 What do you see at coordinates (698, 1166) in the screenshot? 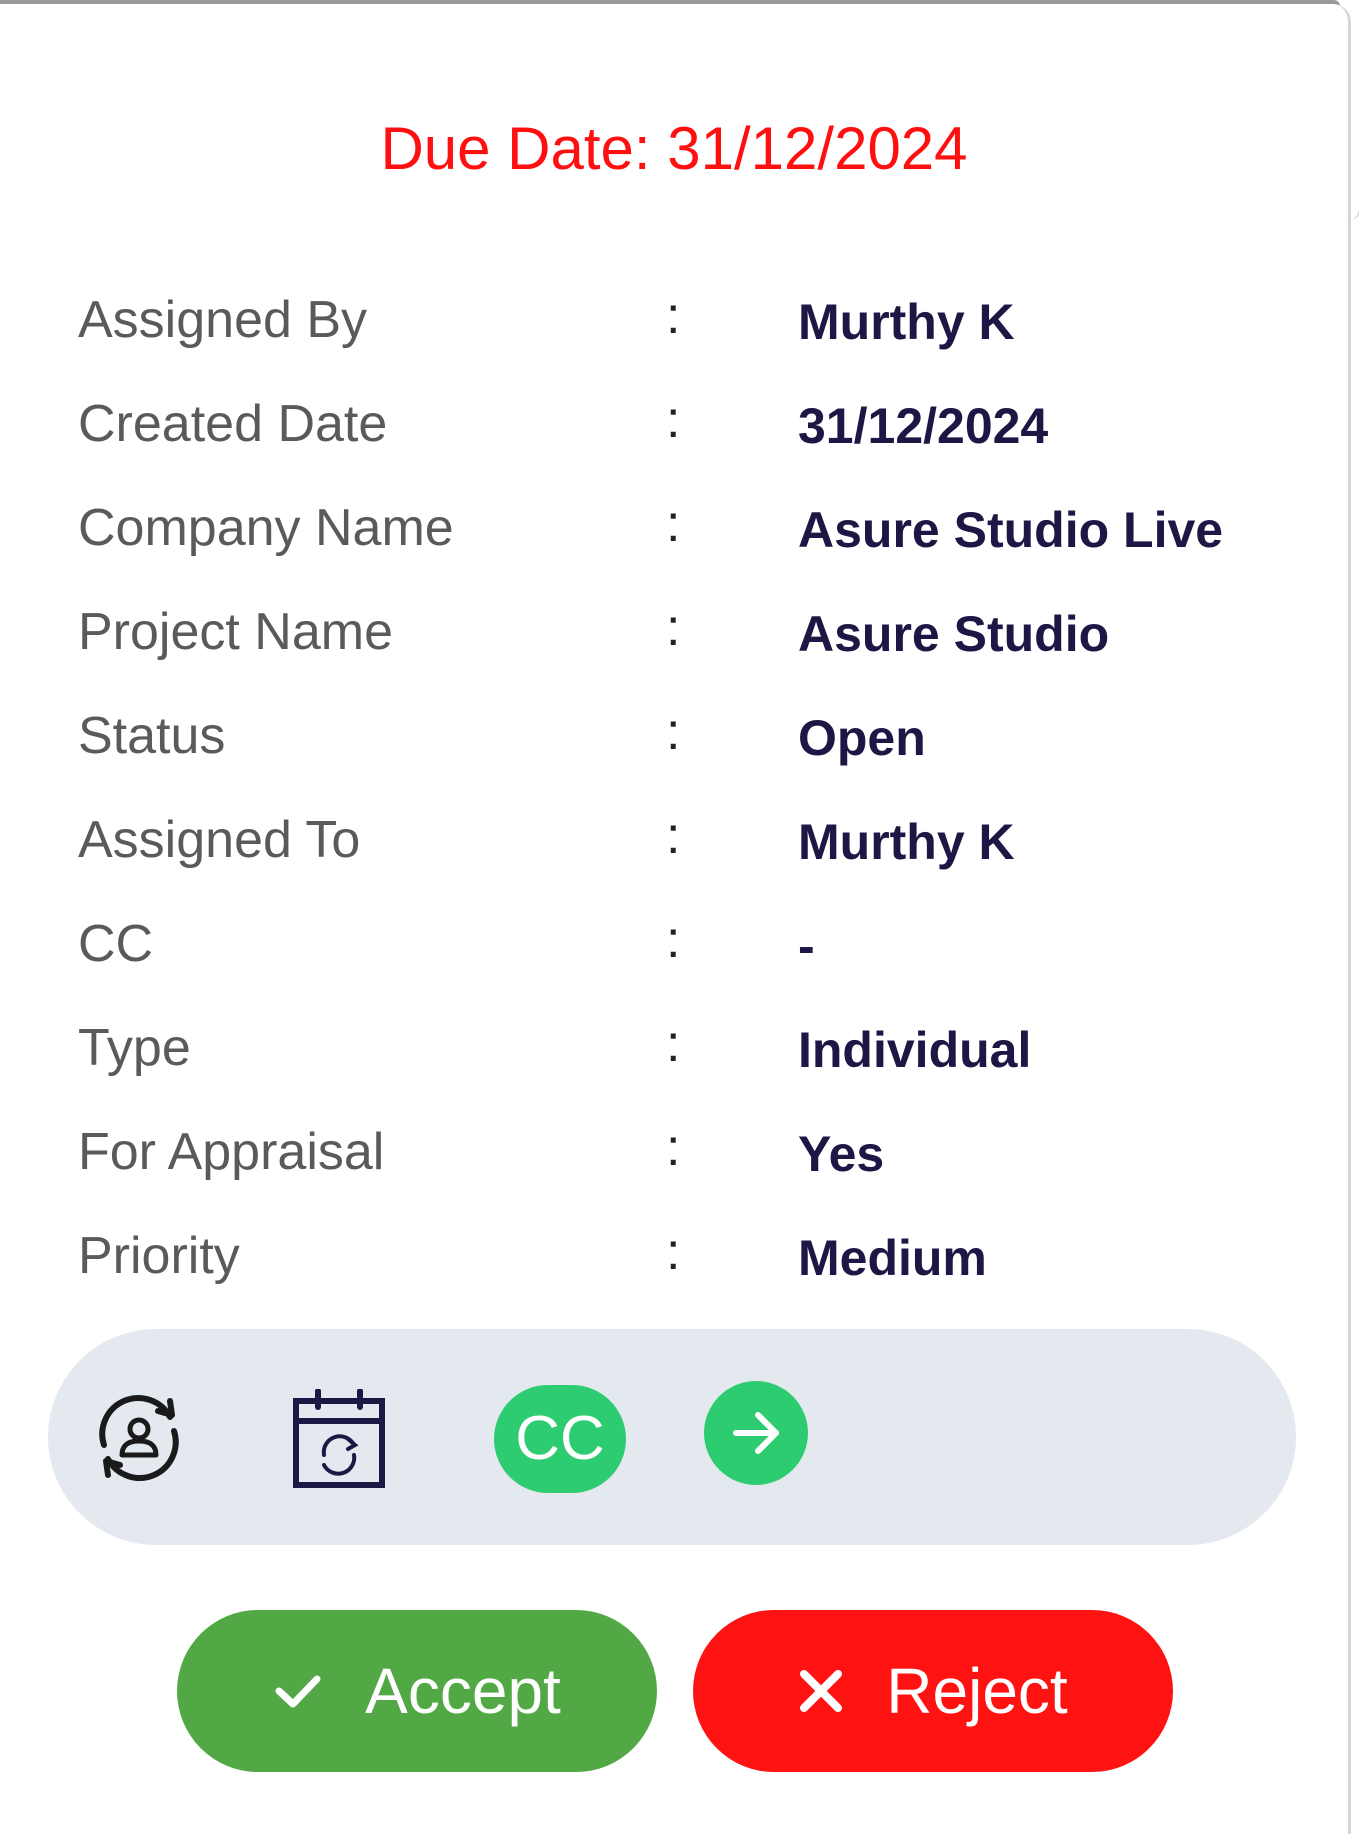
I see `detail-row-for-appraisal: For Appraisal : Yes` at bounding box center [698, 1166].